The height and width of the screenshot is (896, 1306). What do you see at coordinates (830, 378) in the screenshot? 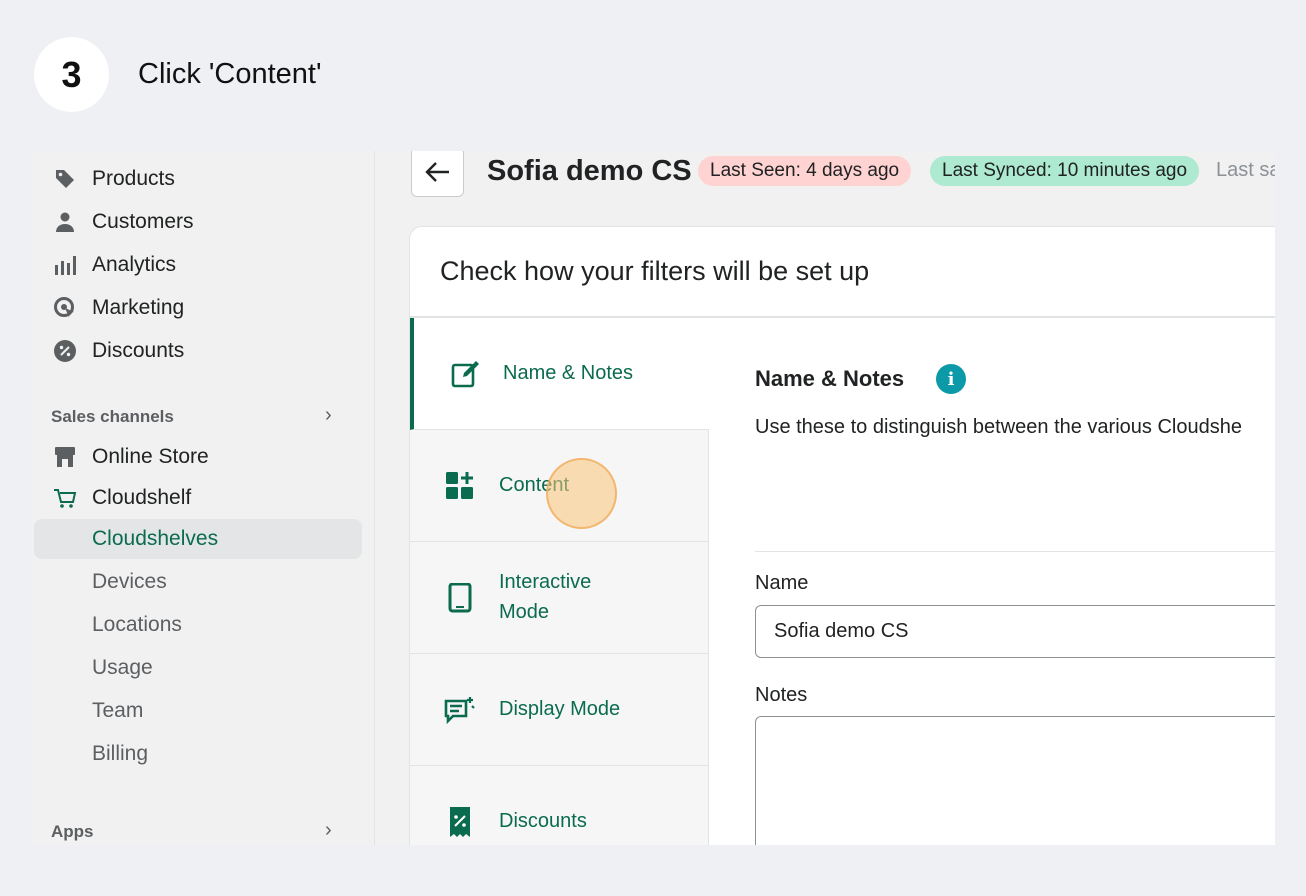
I see `panel-heading: Name & Notes` at bounding box center [830, 378].